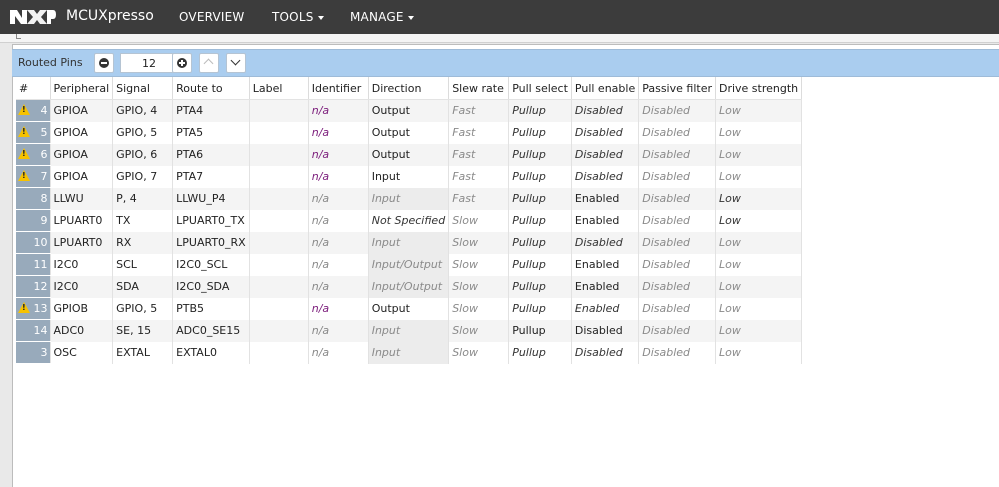  Describe the element at coordinates (605, 88) in the screenshot. I see `col-header-pull-enable: Pull enable` at that location.